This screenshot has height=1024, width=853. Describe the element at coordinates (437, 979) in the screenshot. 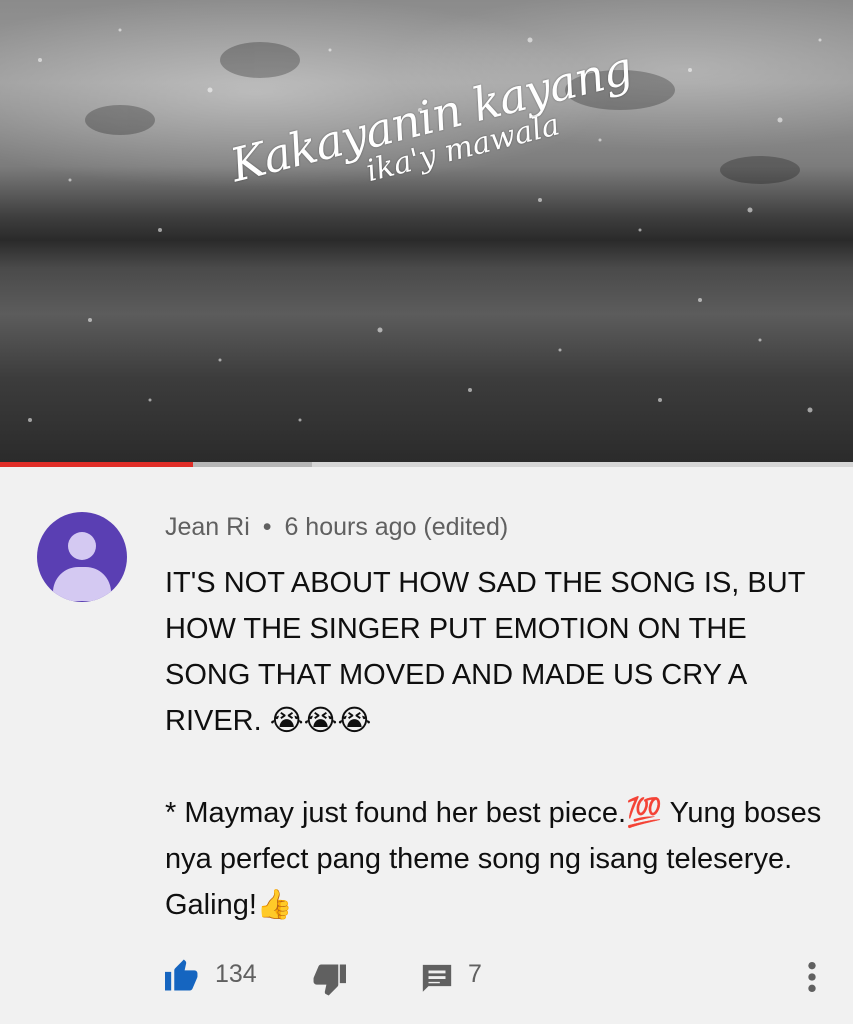

I see `reply-icon` at that location.